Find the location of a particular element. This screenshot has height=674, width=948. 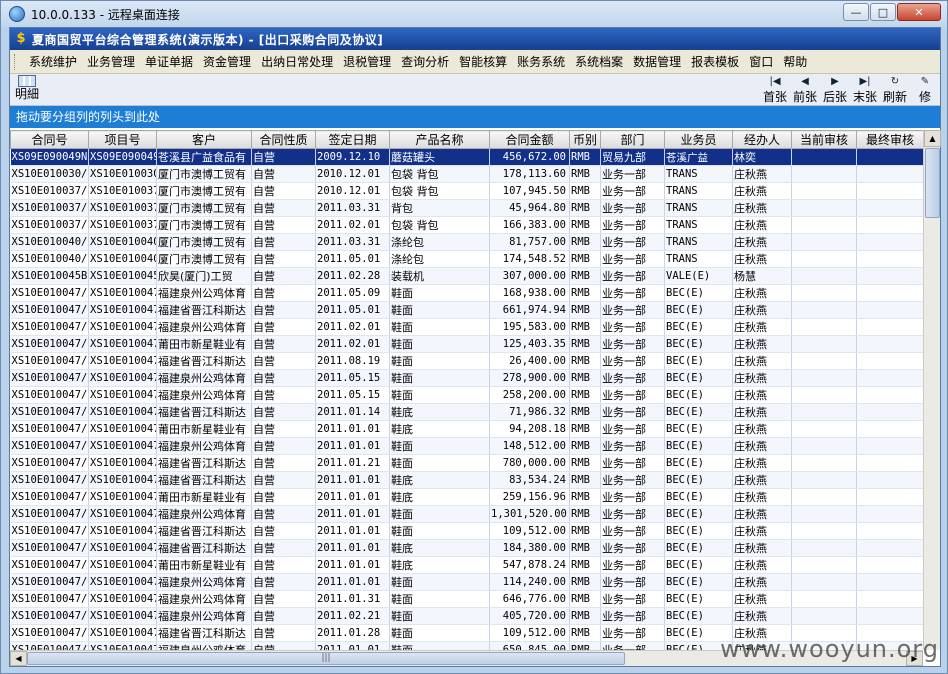

table-cell: 2011.01.31 is located at coordinates (352, 599).